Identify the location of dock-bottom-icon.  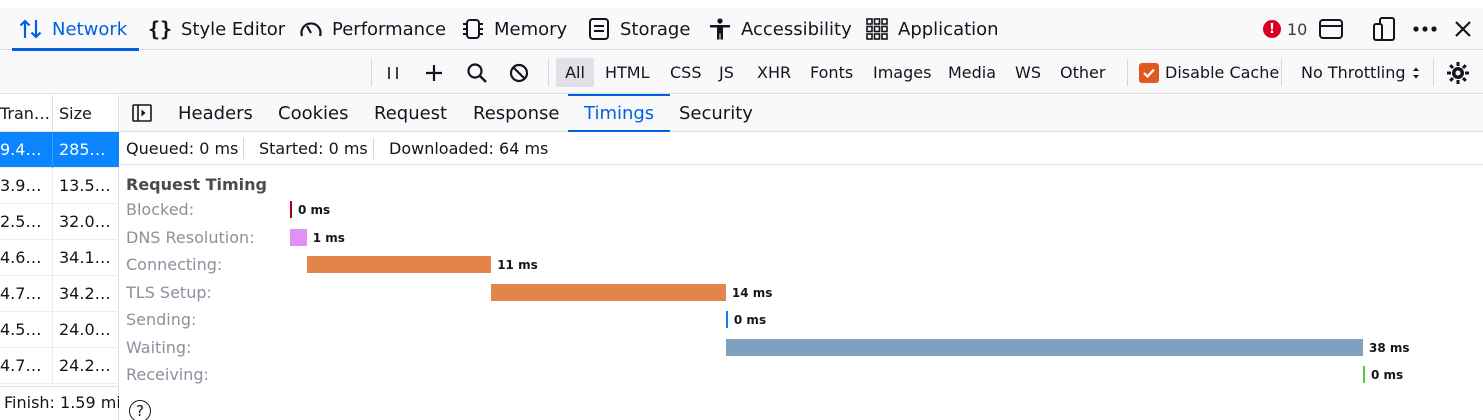
(1331, 29).